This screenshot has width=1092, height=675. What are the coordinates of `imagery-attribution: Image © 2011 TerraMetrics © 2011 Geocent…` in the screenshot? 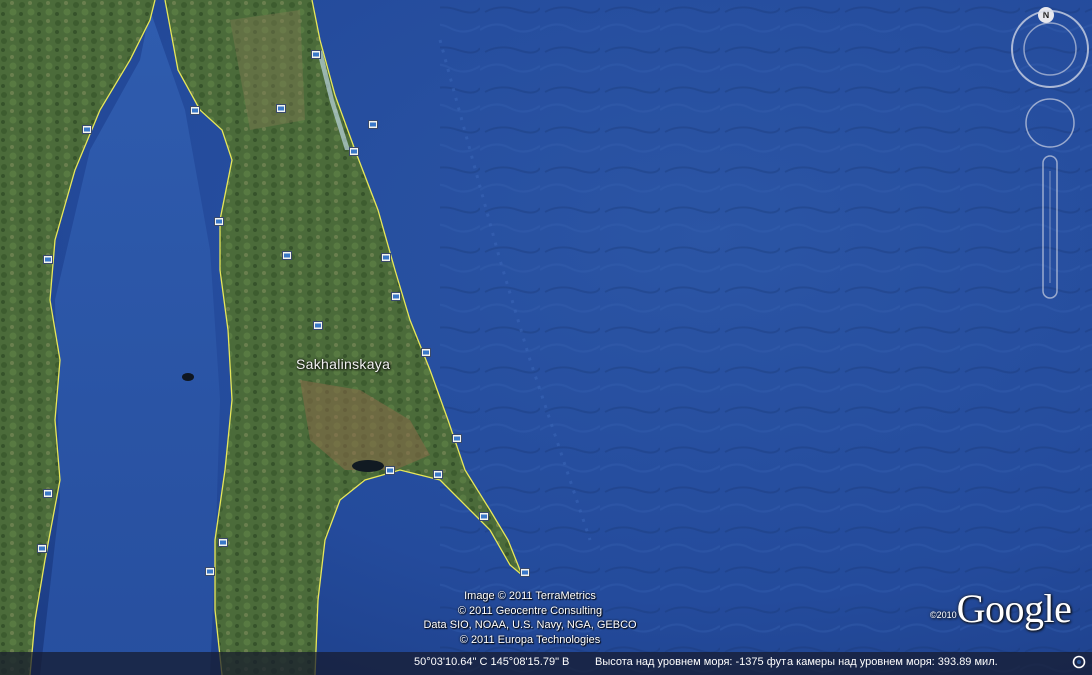 It's located at (530, 618).